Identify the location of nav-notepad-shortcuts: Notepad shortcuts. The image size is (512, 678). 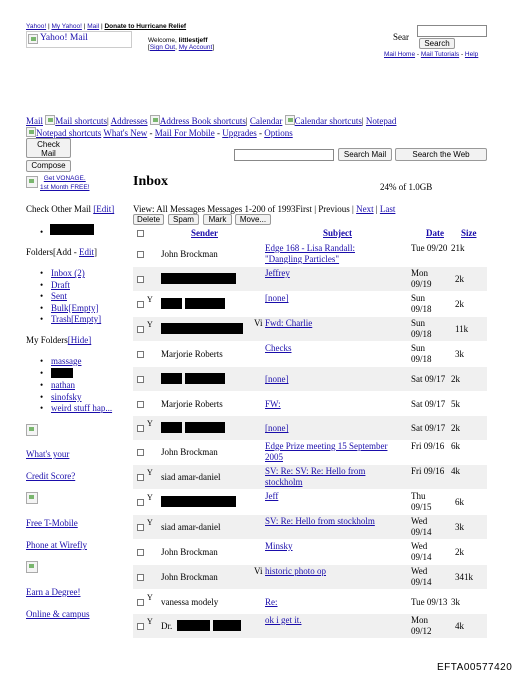
(68, 133).